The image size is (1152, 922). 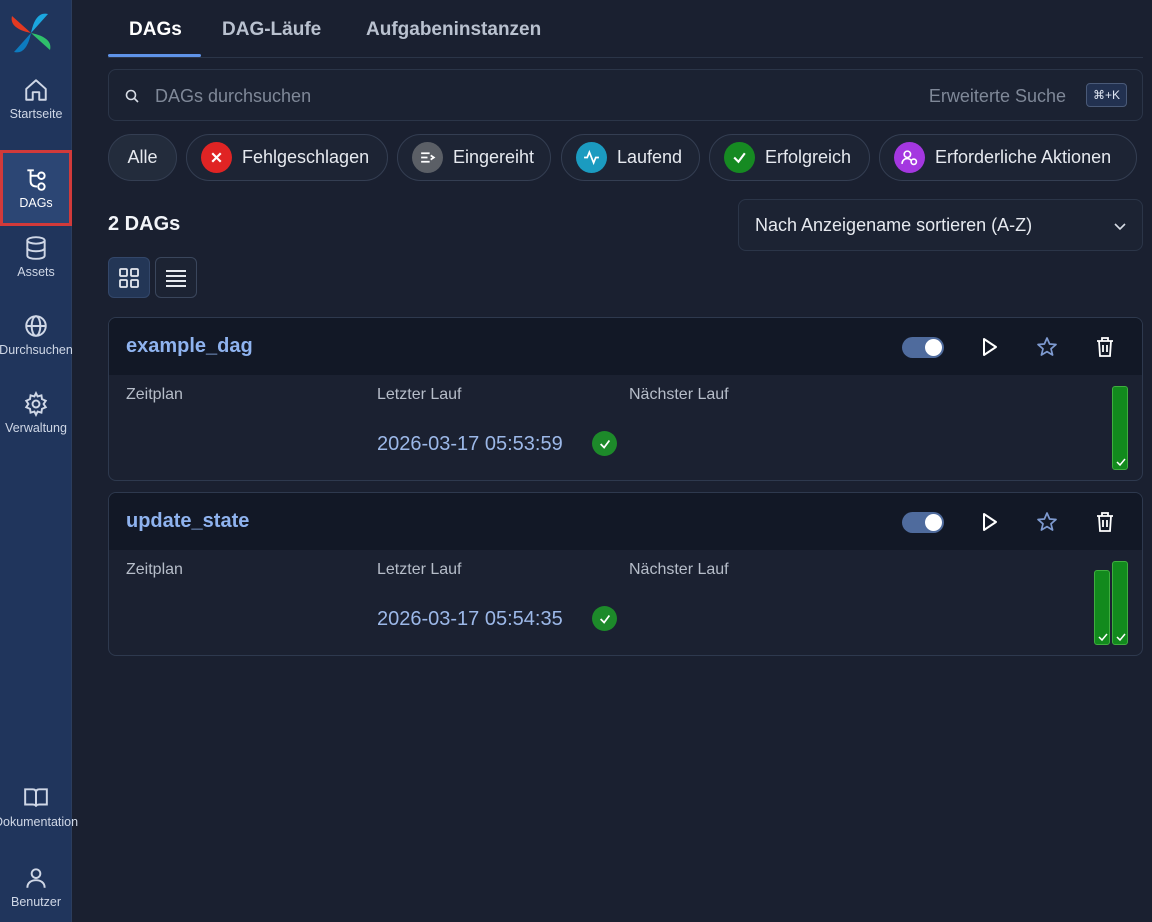 I want to click on filter-label: Erforderliche Aktionen, so click(x=1023, y=157).